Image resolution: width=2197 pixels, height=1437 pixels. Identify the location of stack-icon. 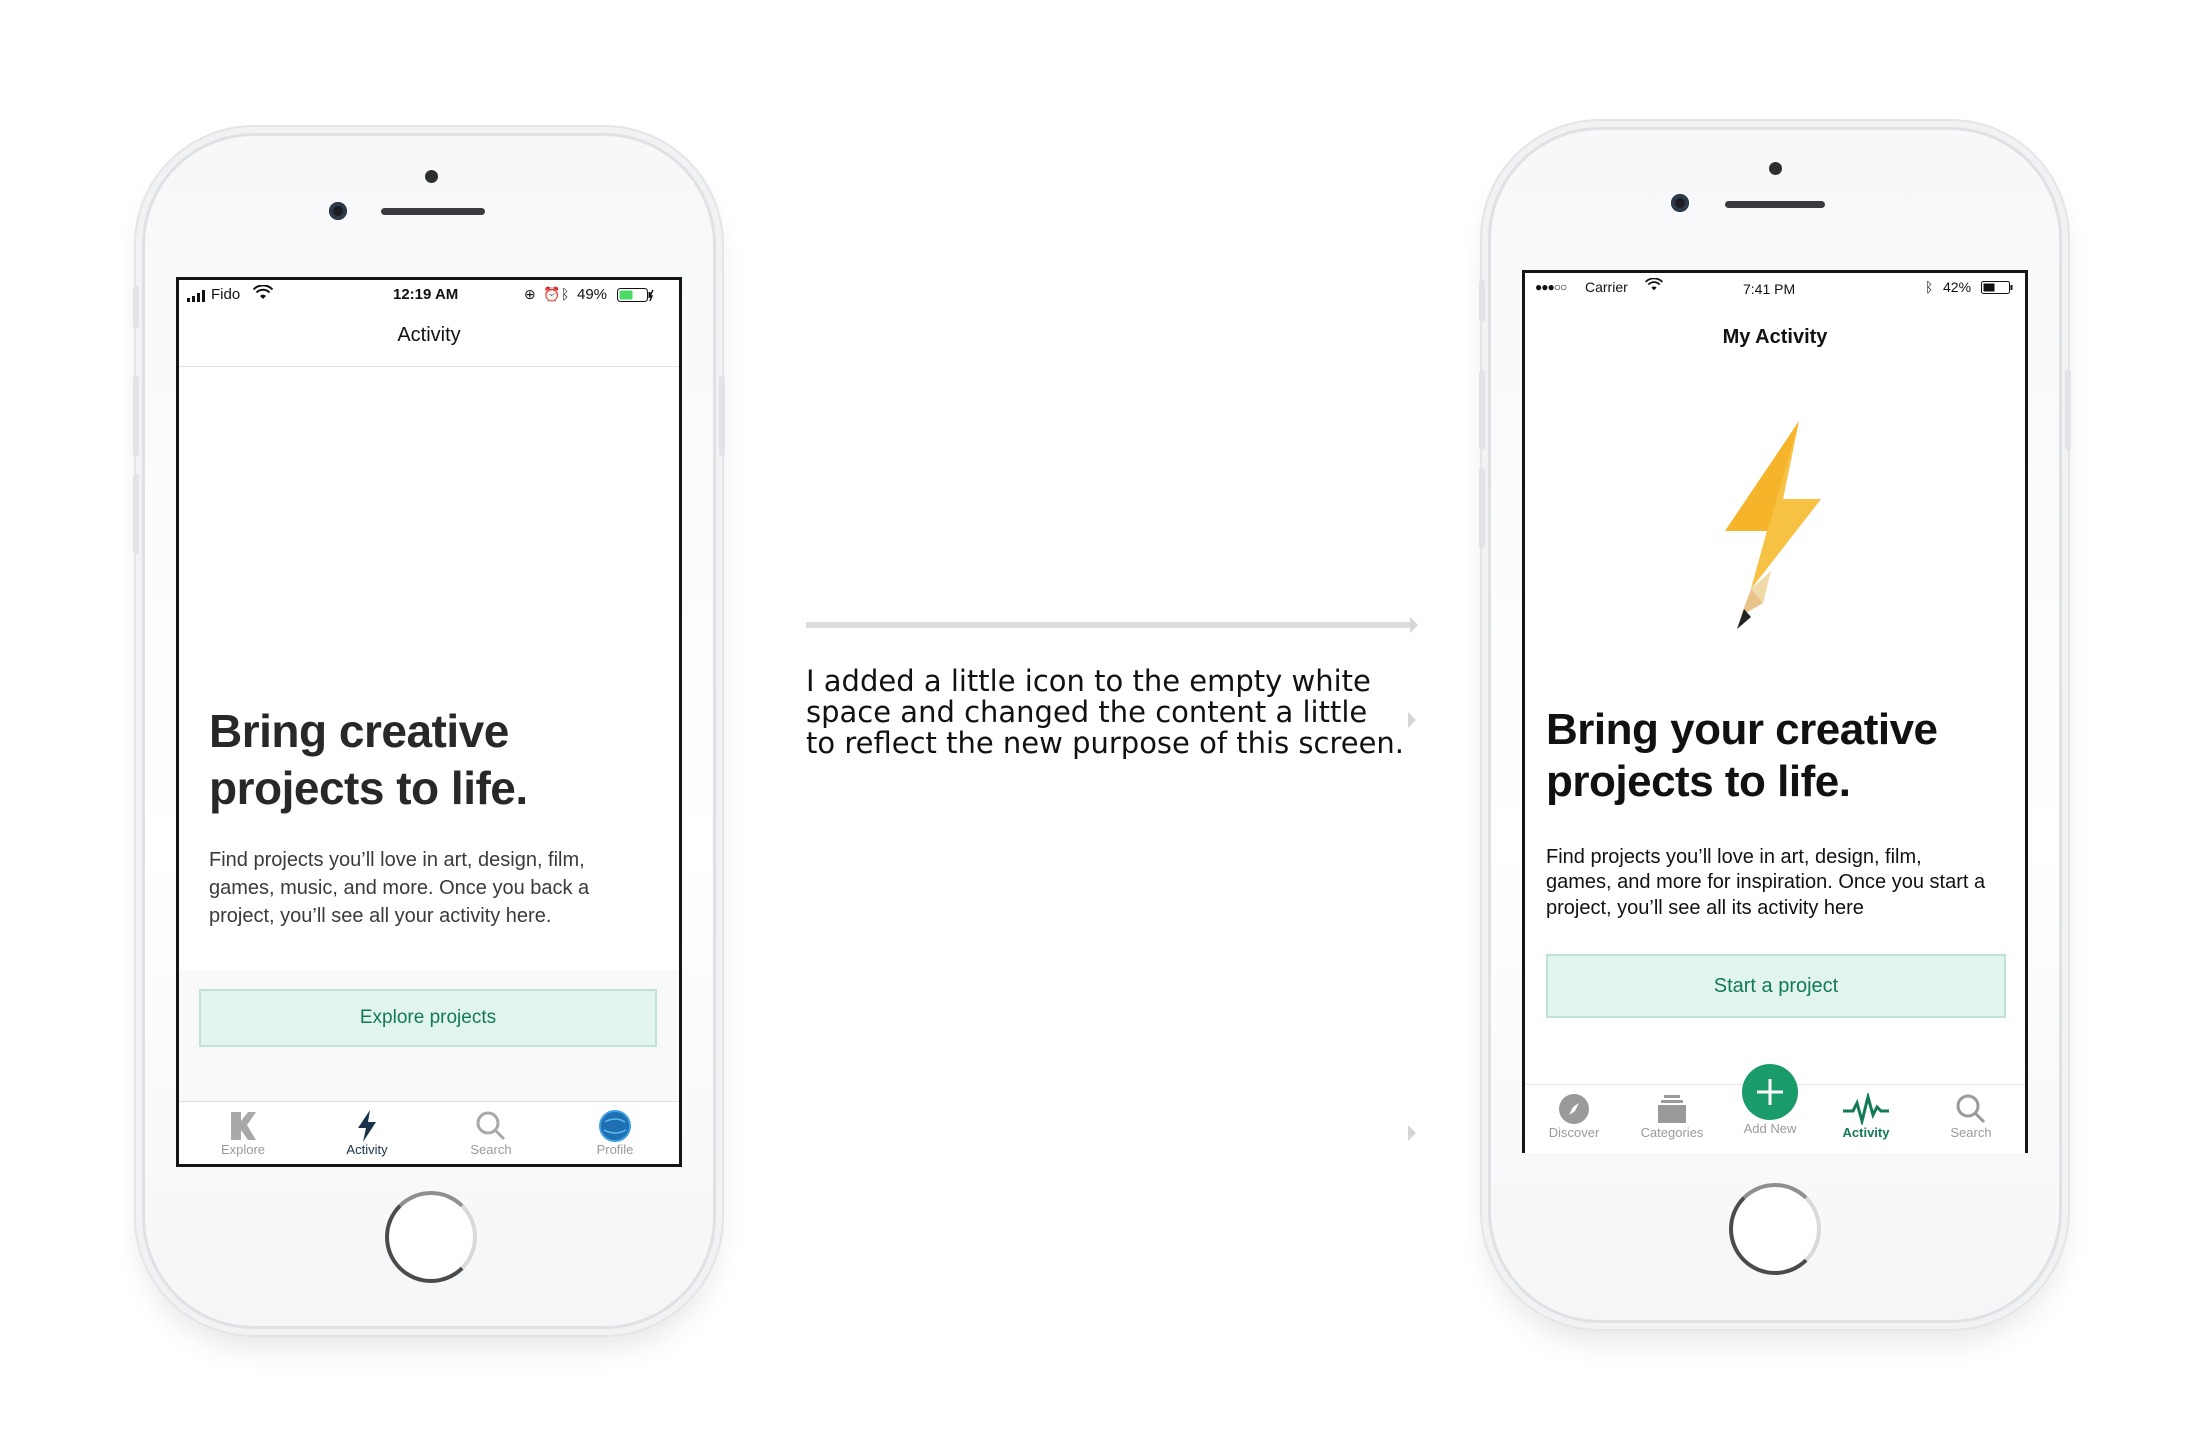
(1672, 1109).